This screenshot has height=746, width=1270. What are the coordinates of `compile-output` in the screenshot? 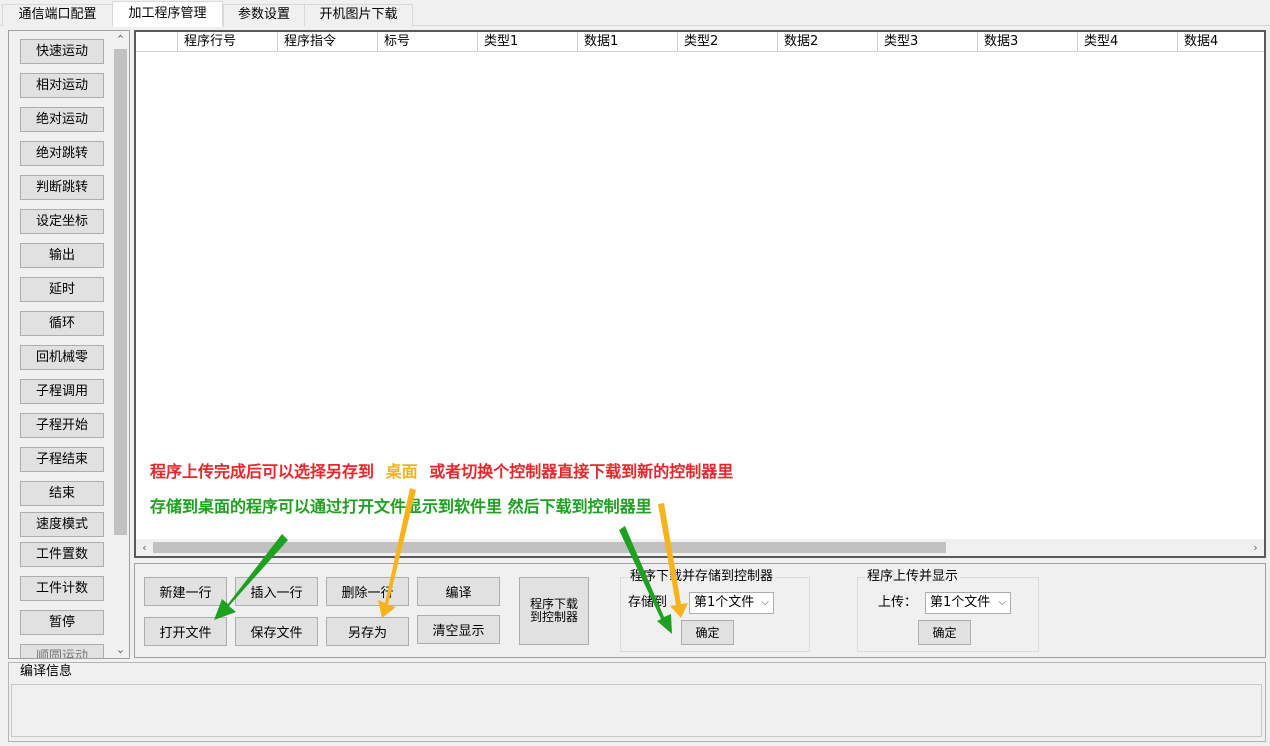 It's located at (636, 710).